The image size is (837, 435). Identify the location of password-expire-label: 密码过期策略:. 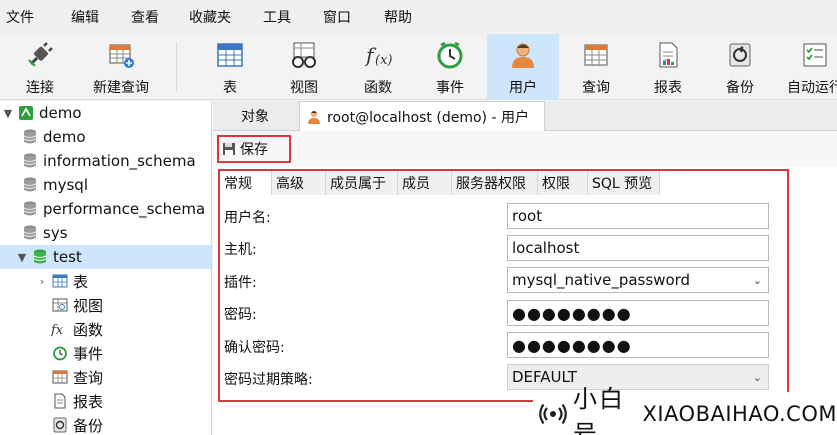
(268, 380).